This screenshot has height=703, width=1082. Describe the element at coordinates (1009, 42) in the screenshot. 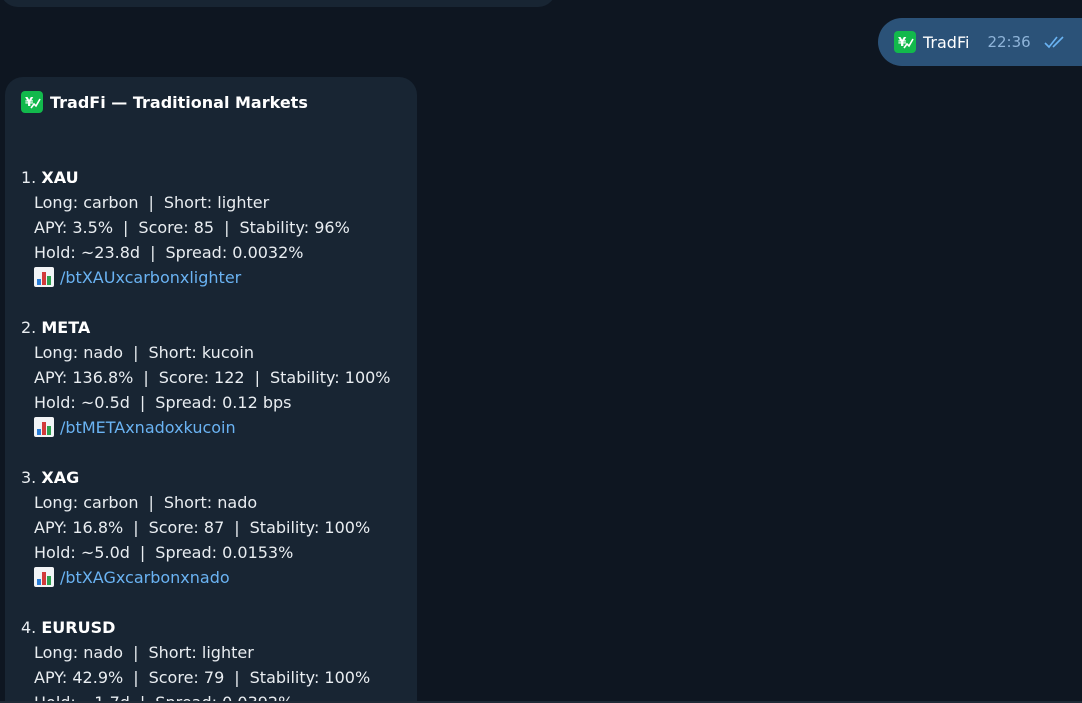

I see `message-timestamp: 22:36` at that location.